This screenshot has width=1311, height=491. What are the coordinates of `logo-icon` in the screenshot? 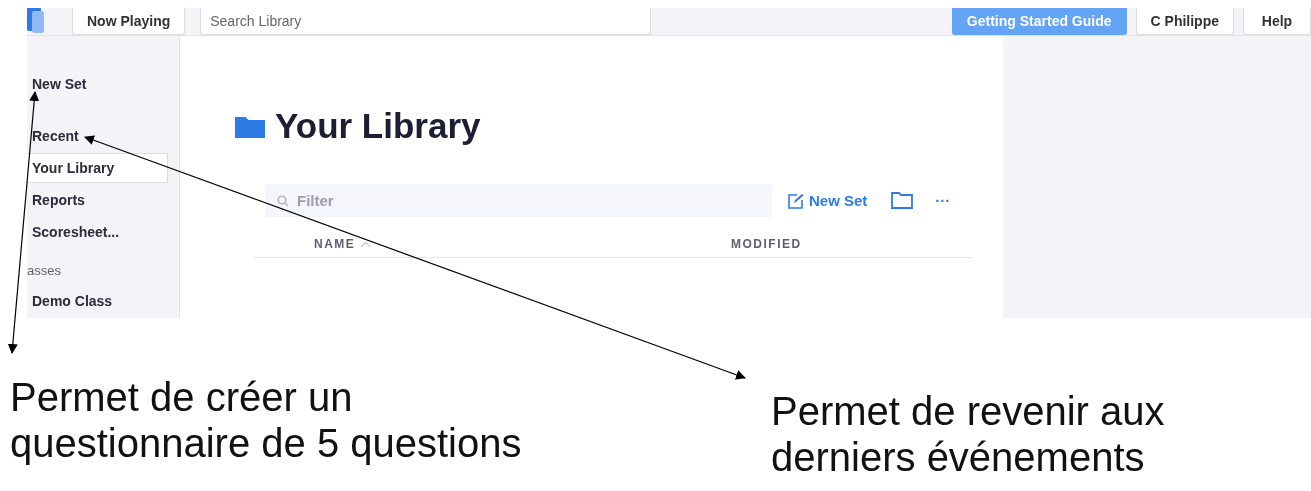 It's located at (36, 21).